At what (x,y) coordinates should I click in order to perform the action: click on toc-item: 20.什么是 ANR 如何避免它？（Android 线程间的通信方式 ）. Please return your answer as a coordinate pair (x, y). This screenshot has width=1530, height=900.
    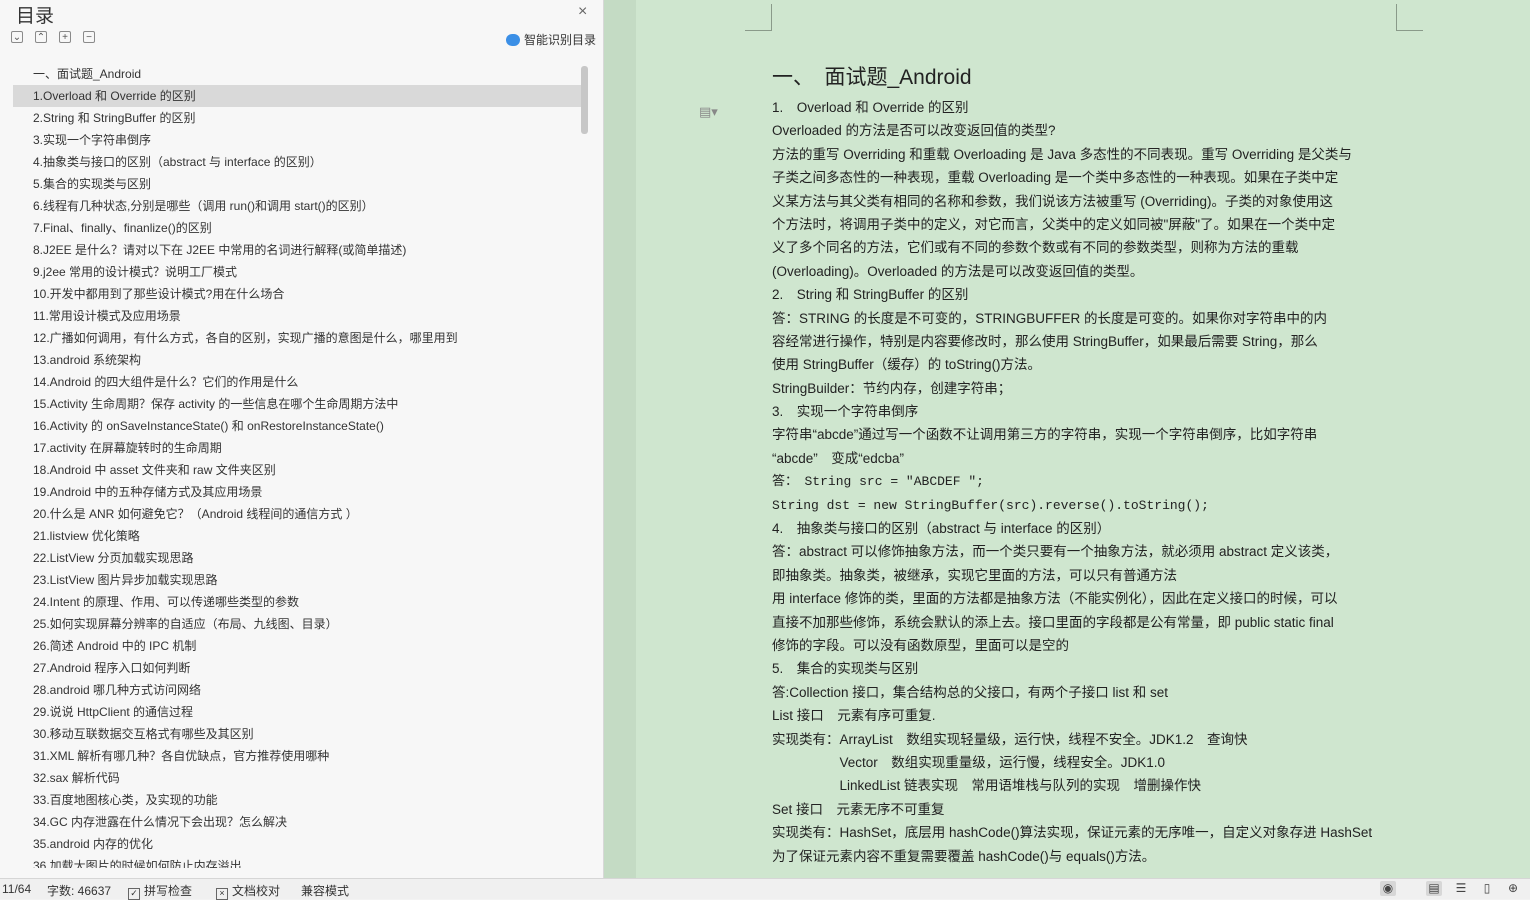
    Looking at the image, I should click on (298, 514).